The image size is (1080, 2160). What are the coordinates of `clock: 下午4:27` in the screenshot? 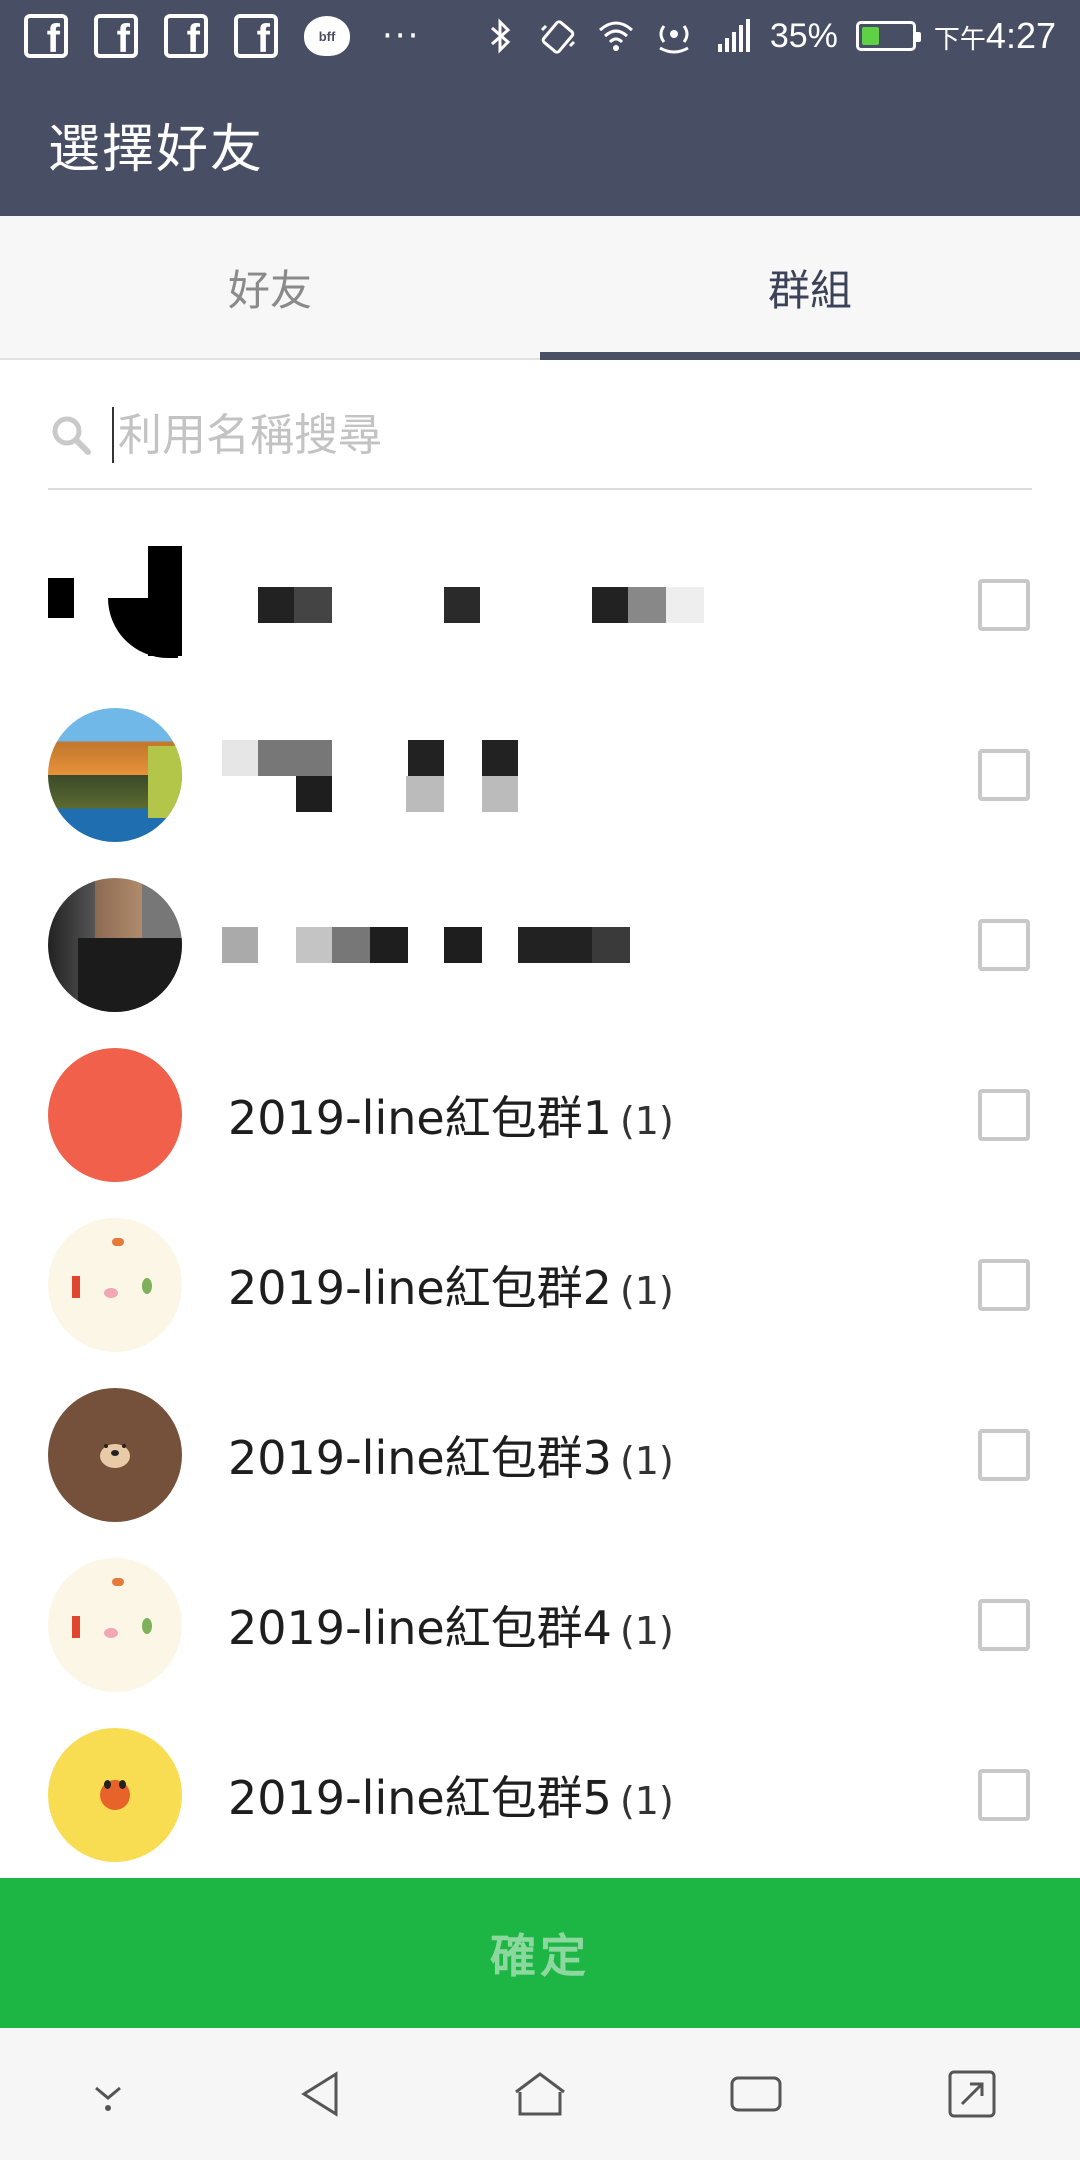 It's located at (995, 36).